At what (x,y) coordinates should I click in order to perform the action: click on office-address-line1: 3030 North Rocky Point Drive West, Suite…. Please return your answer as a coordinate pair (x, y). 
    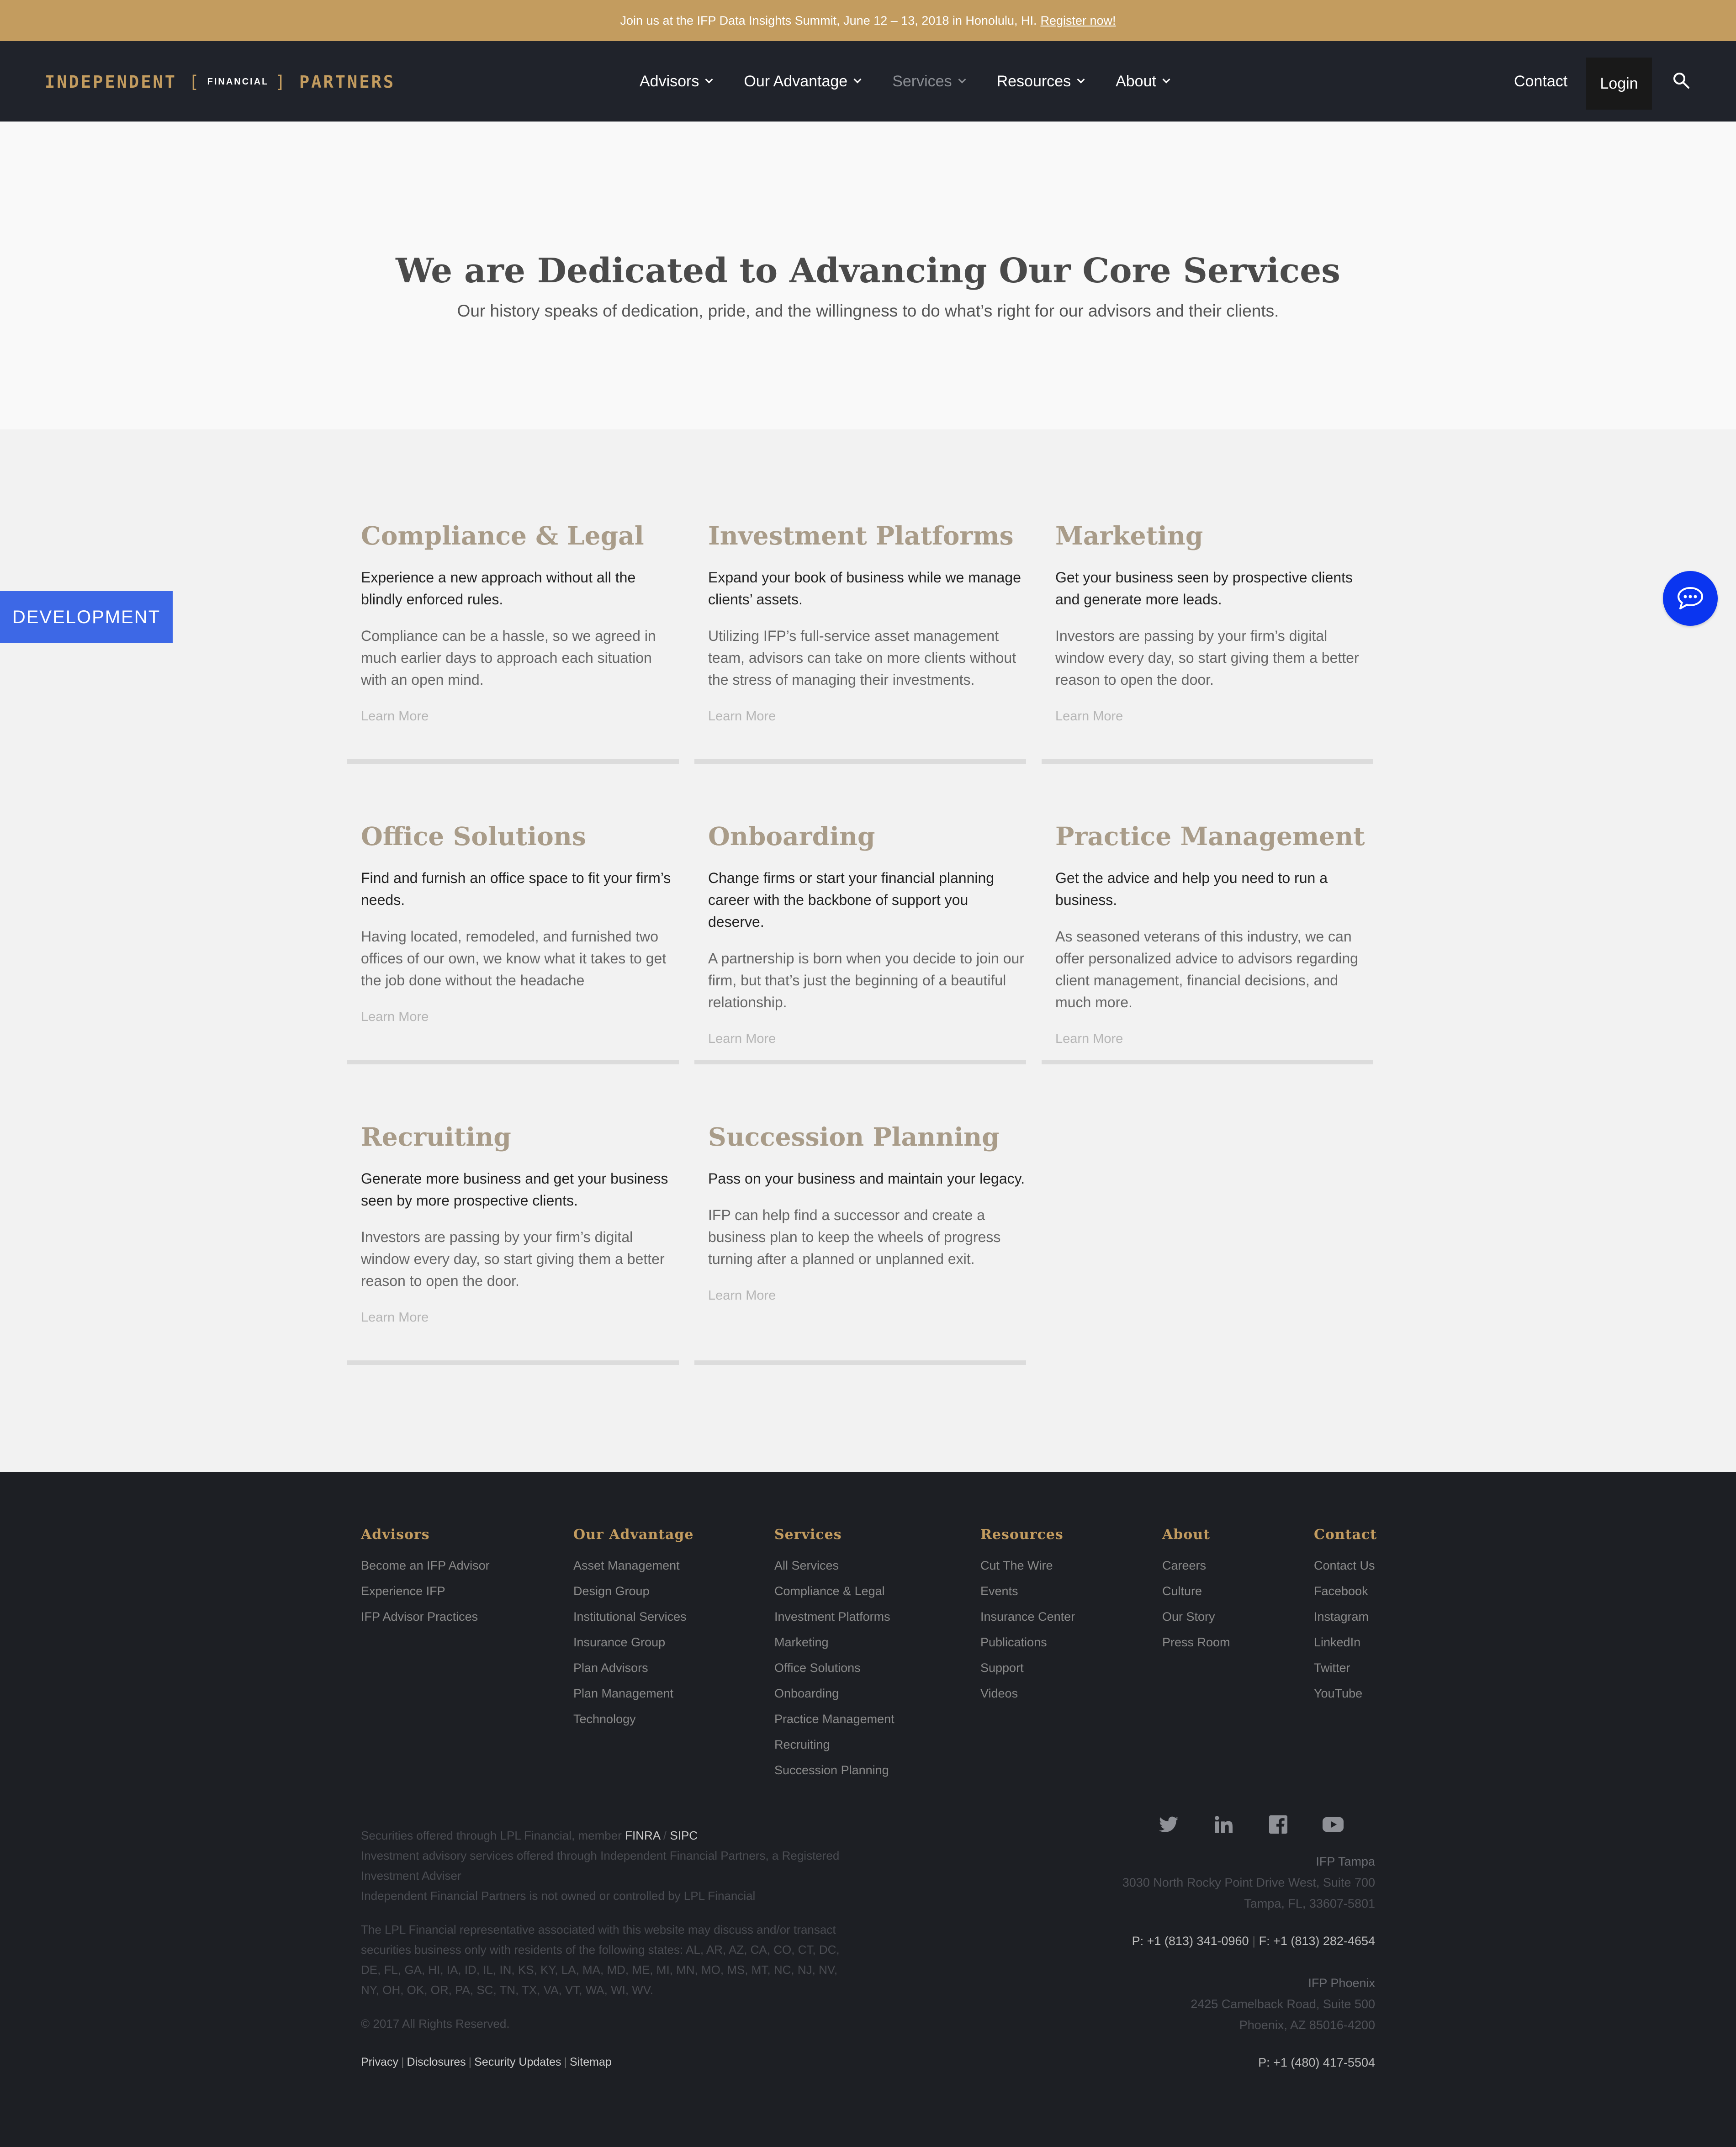
    Looking at the image, I should click on (1248, 1882).